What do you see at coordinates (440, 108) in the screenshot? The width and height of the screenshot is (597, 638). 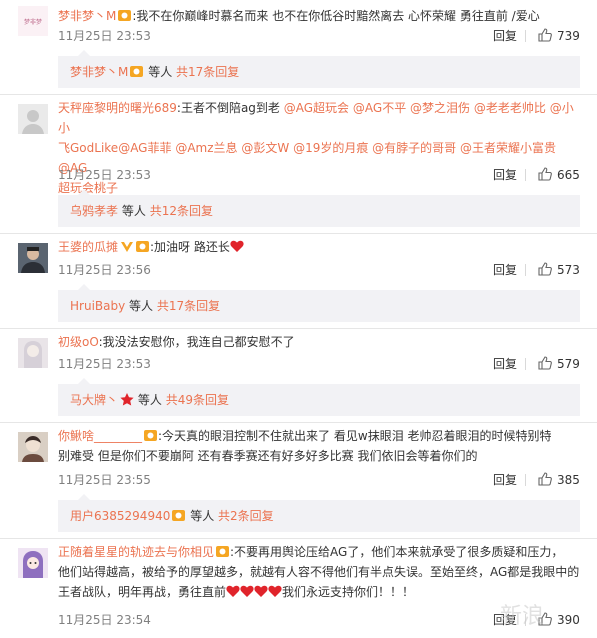 I see `mention-link: @梦之泪伤` at bounding box center [440, 108].